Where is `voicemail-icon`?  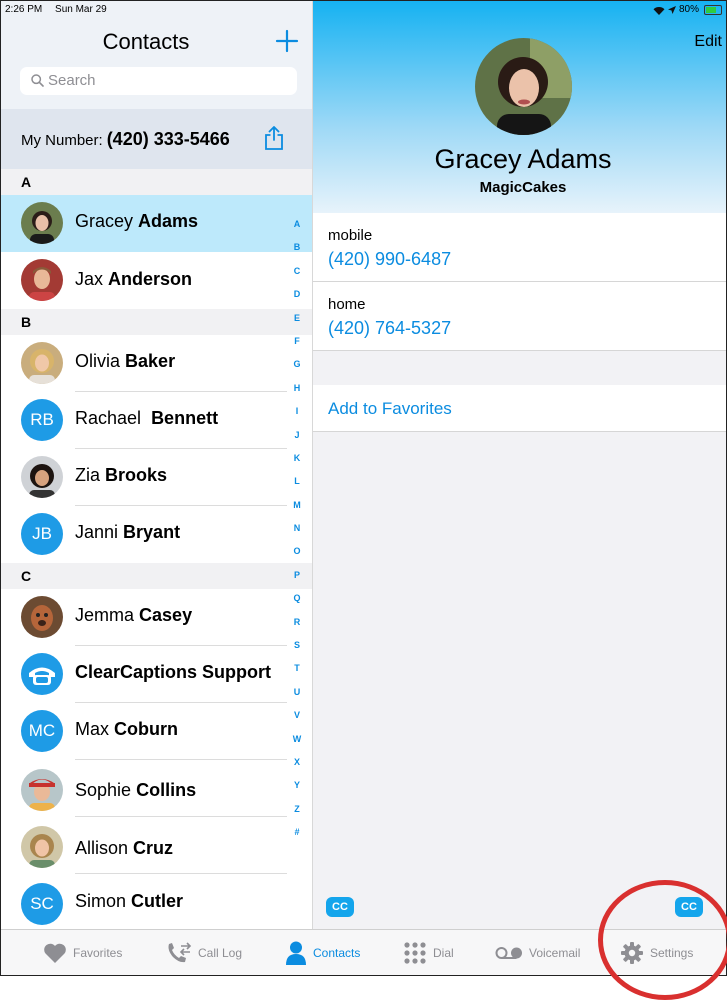 voicemail-icon is located at coordinates (508, 953).